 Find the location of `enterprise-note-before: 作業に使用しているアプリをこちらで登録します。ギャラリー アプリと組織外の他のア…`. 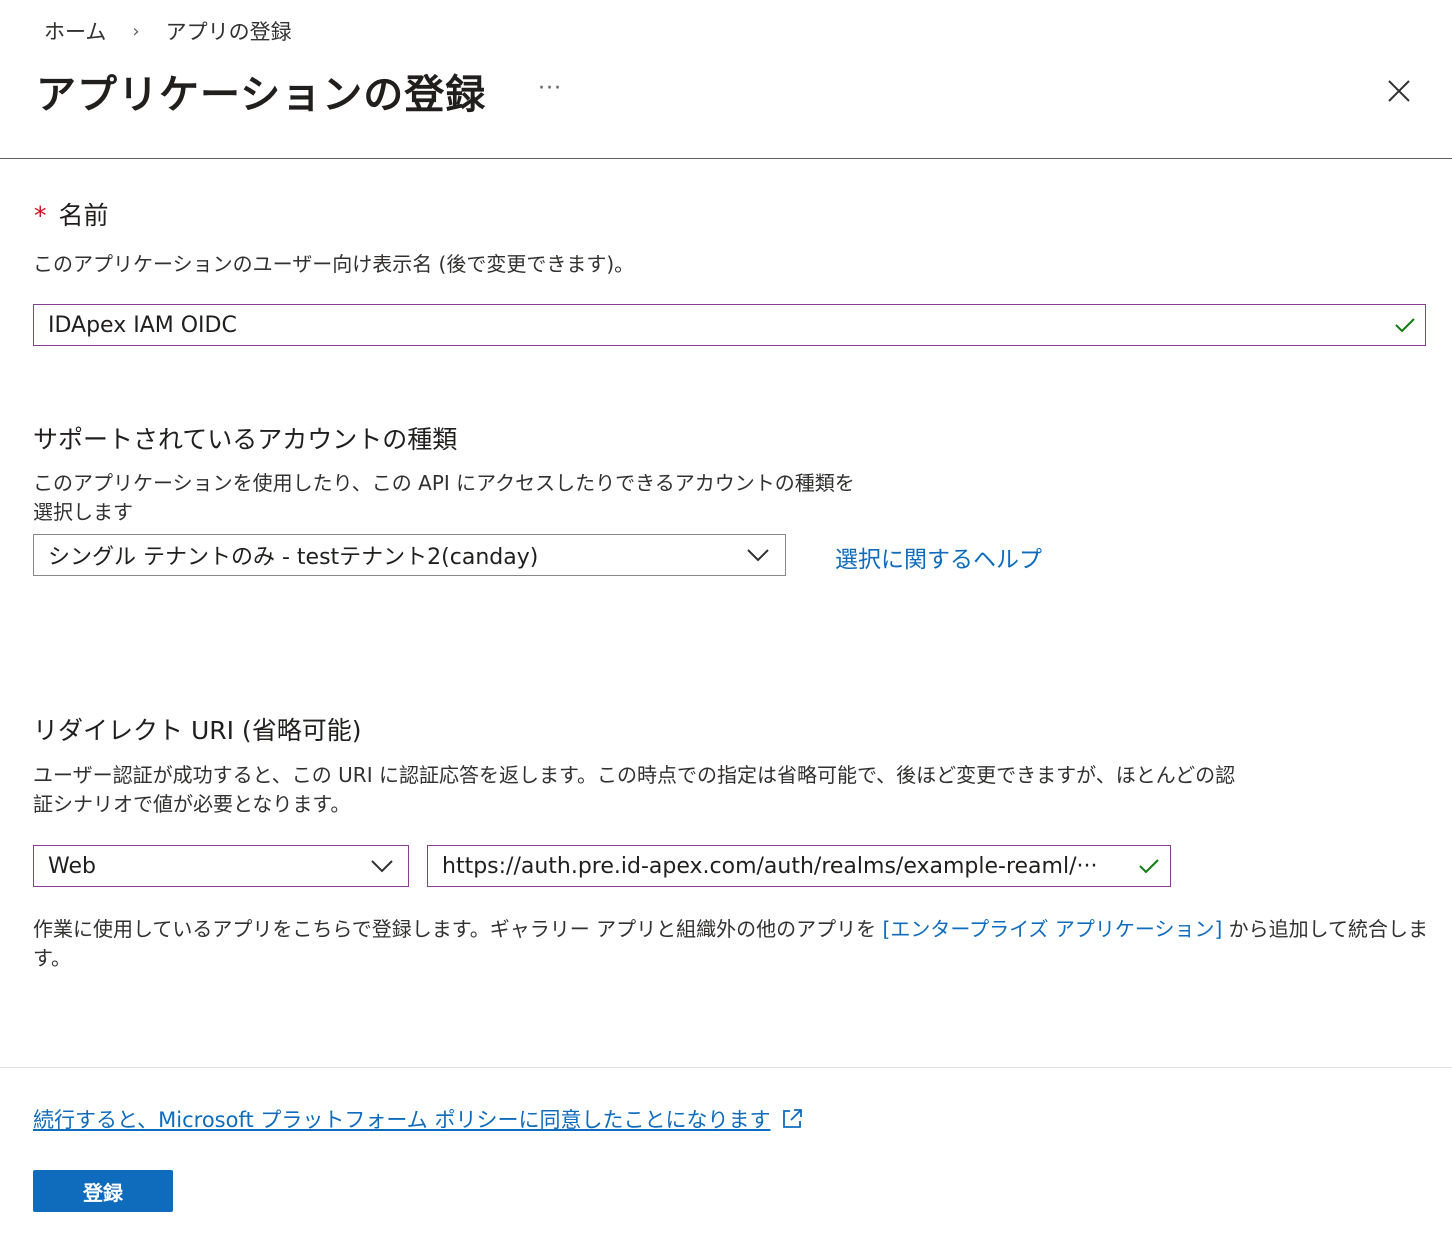

enterprise-note-before: 作業に使用しているアプリをこちらで登録します。ギャラリー アプリと組織外の他のア… is located at coordinates (458, 929).